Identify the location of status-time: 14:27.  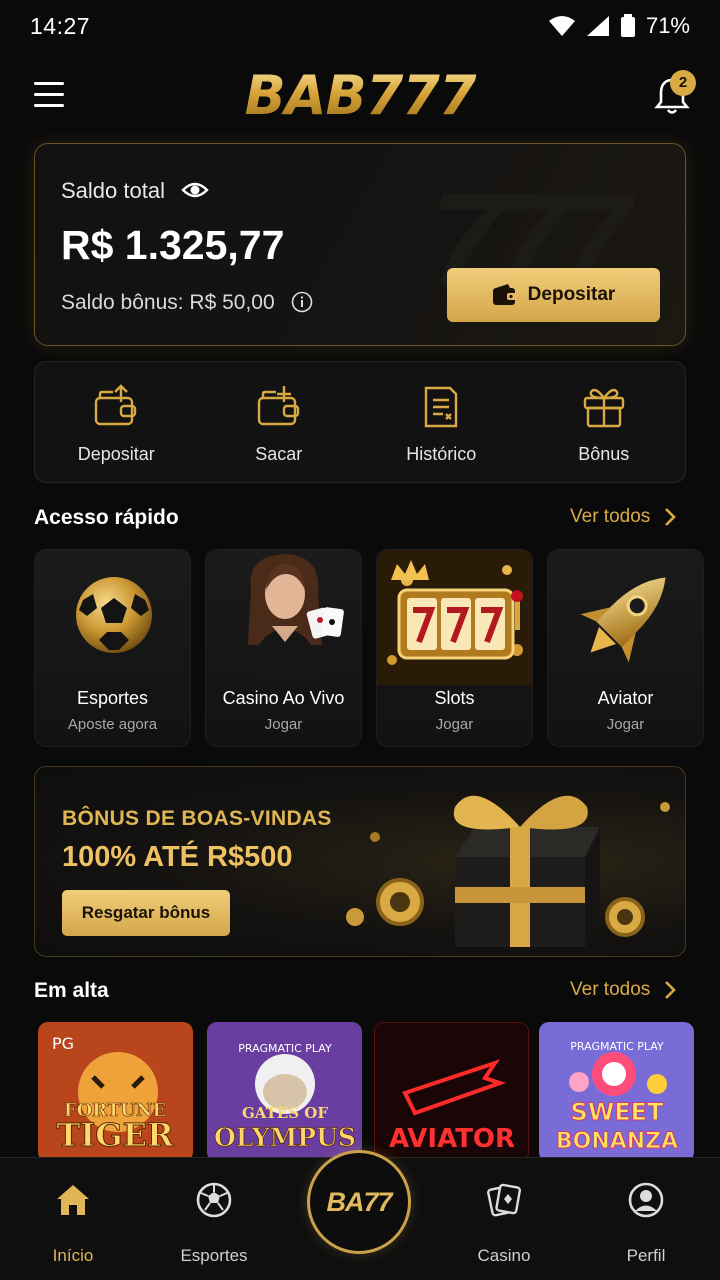
(60, 25).